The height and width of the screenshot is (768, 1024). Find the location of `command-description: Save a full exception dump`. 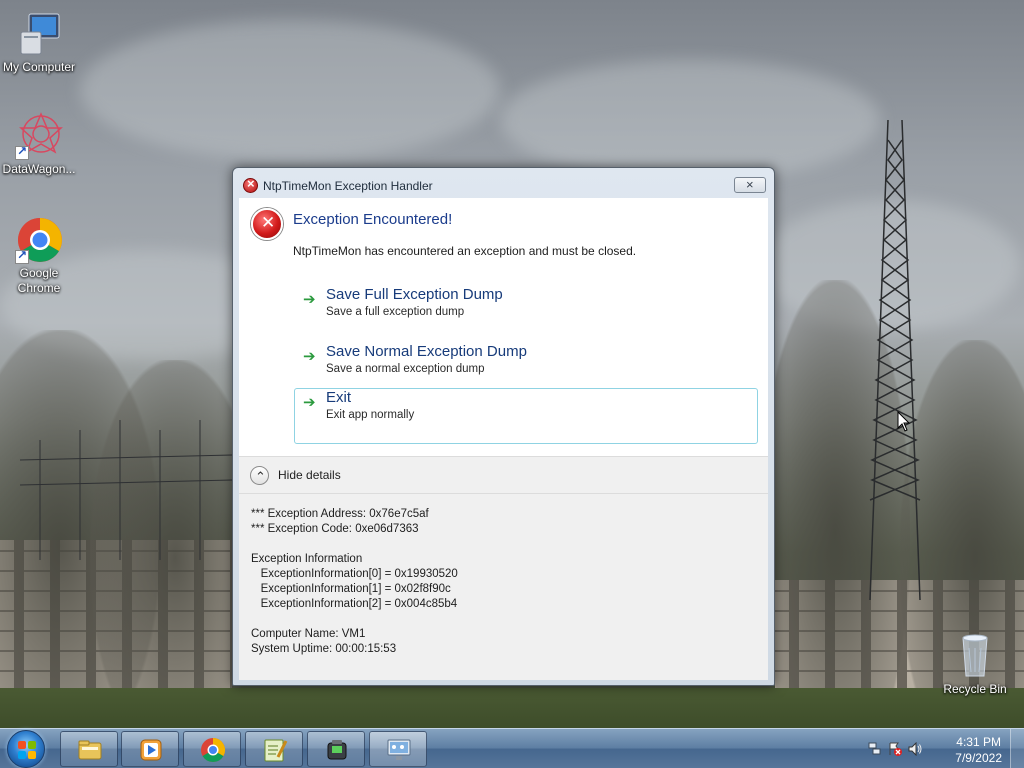

command-description: Save a full exception dump is located at coordinates (395, 312).